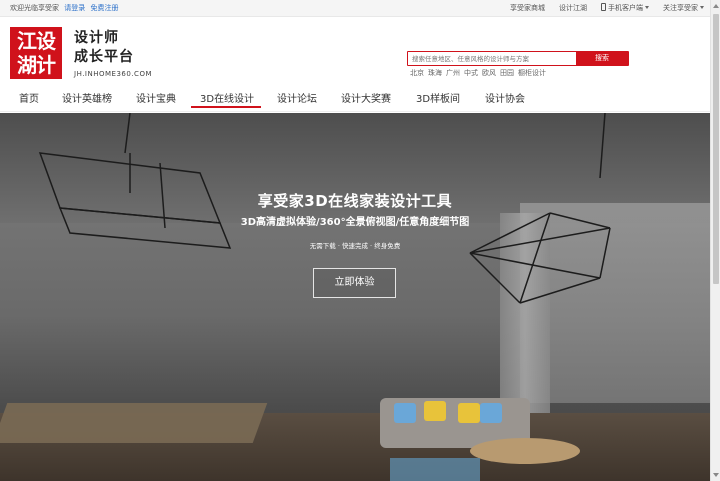  What do you see at coordinates (438, 97) in the screenshot?
I see `nav-item-3d-showroom: 3D样板间` at bounding box center [438, 97].